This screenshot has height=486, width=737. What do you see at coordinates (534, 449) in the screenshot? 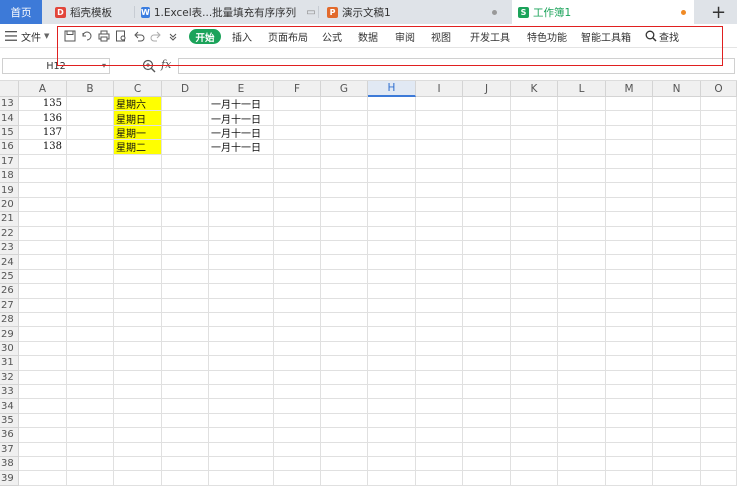
I see `cell-k37` at bounding box center [534, 449].